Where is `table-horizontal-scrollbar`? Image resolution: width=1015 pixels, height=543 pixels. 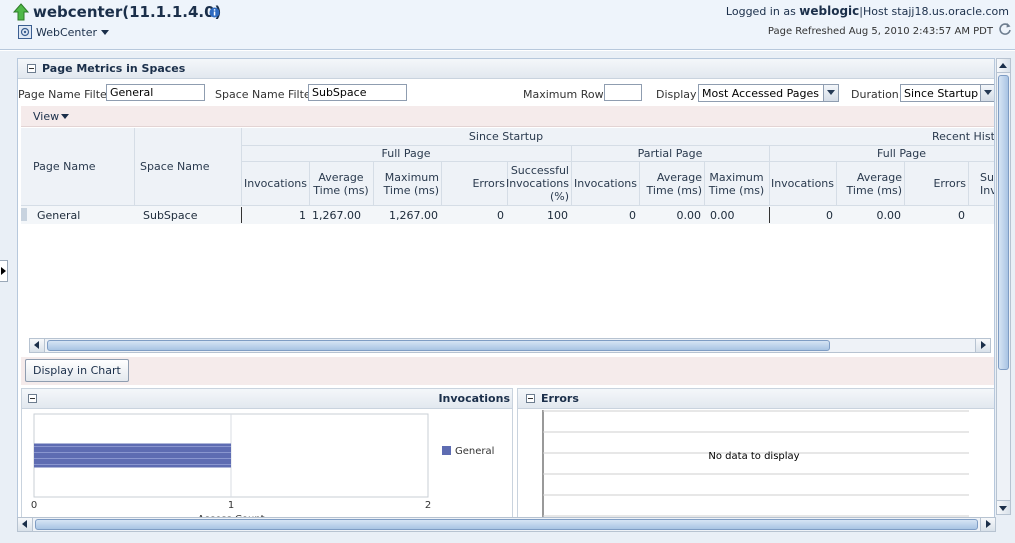
table-horizontal-scrollbar is located at coordinates (510, 345).